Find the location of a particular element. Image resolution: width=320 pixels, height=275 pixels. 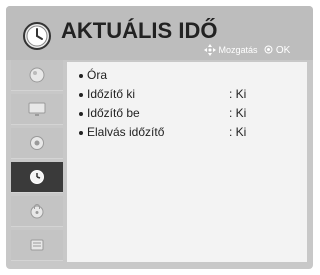

sidebar-item-lock is located at coordinates (37, 211).